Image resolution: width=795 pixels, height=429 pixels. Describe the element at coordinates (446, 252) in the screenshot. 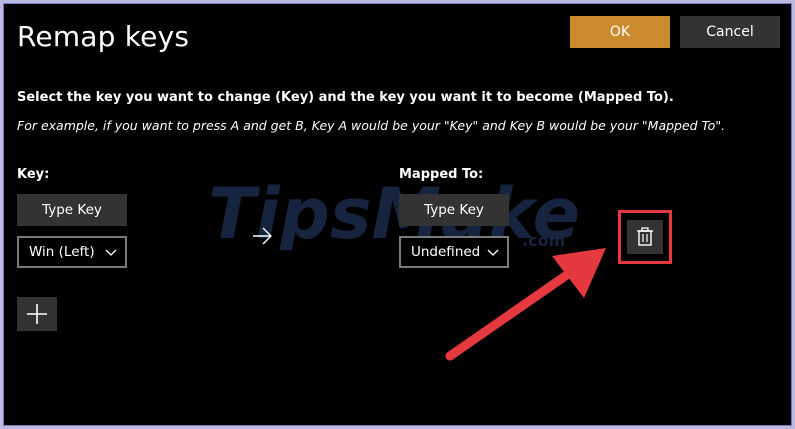

I see `mapped-to-dropdown-value: Undefined` at that location.